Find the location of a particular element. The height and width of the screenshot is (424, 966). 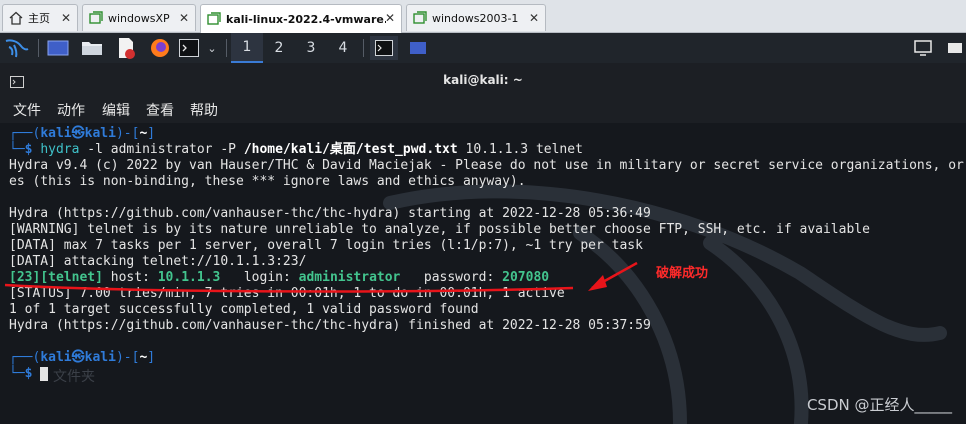

tab-windowsxp: windowsXP ✕ is located at coordinates (139, 17).